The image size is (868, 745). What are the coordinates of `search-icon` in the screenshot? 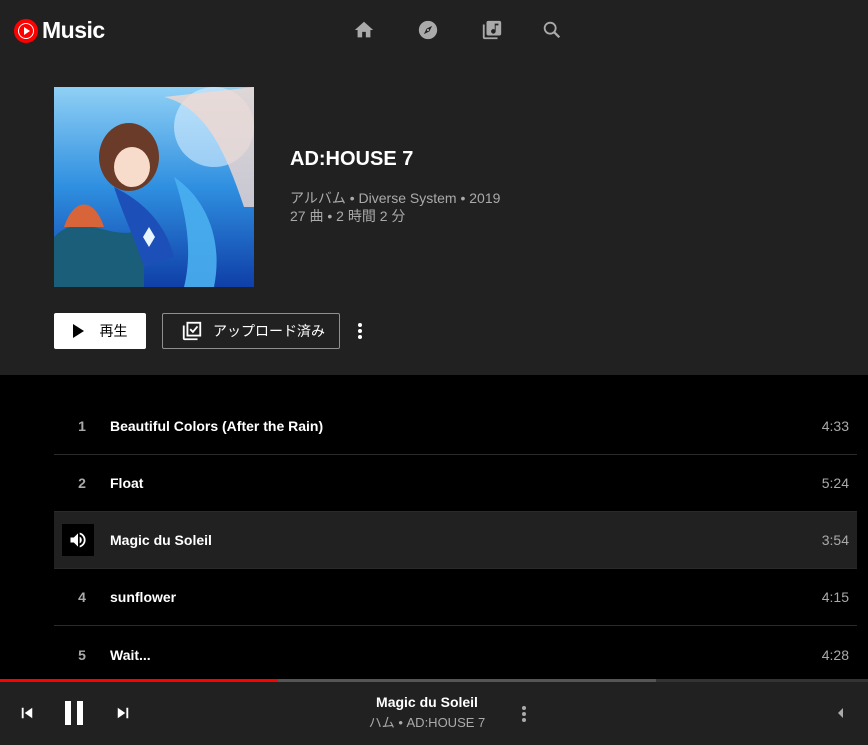 It's located at (552, 30).